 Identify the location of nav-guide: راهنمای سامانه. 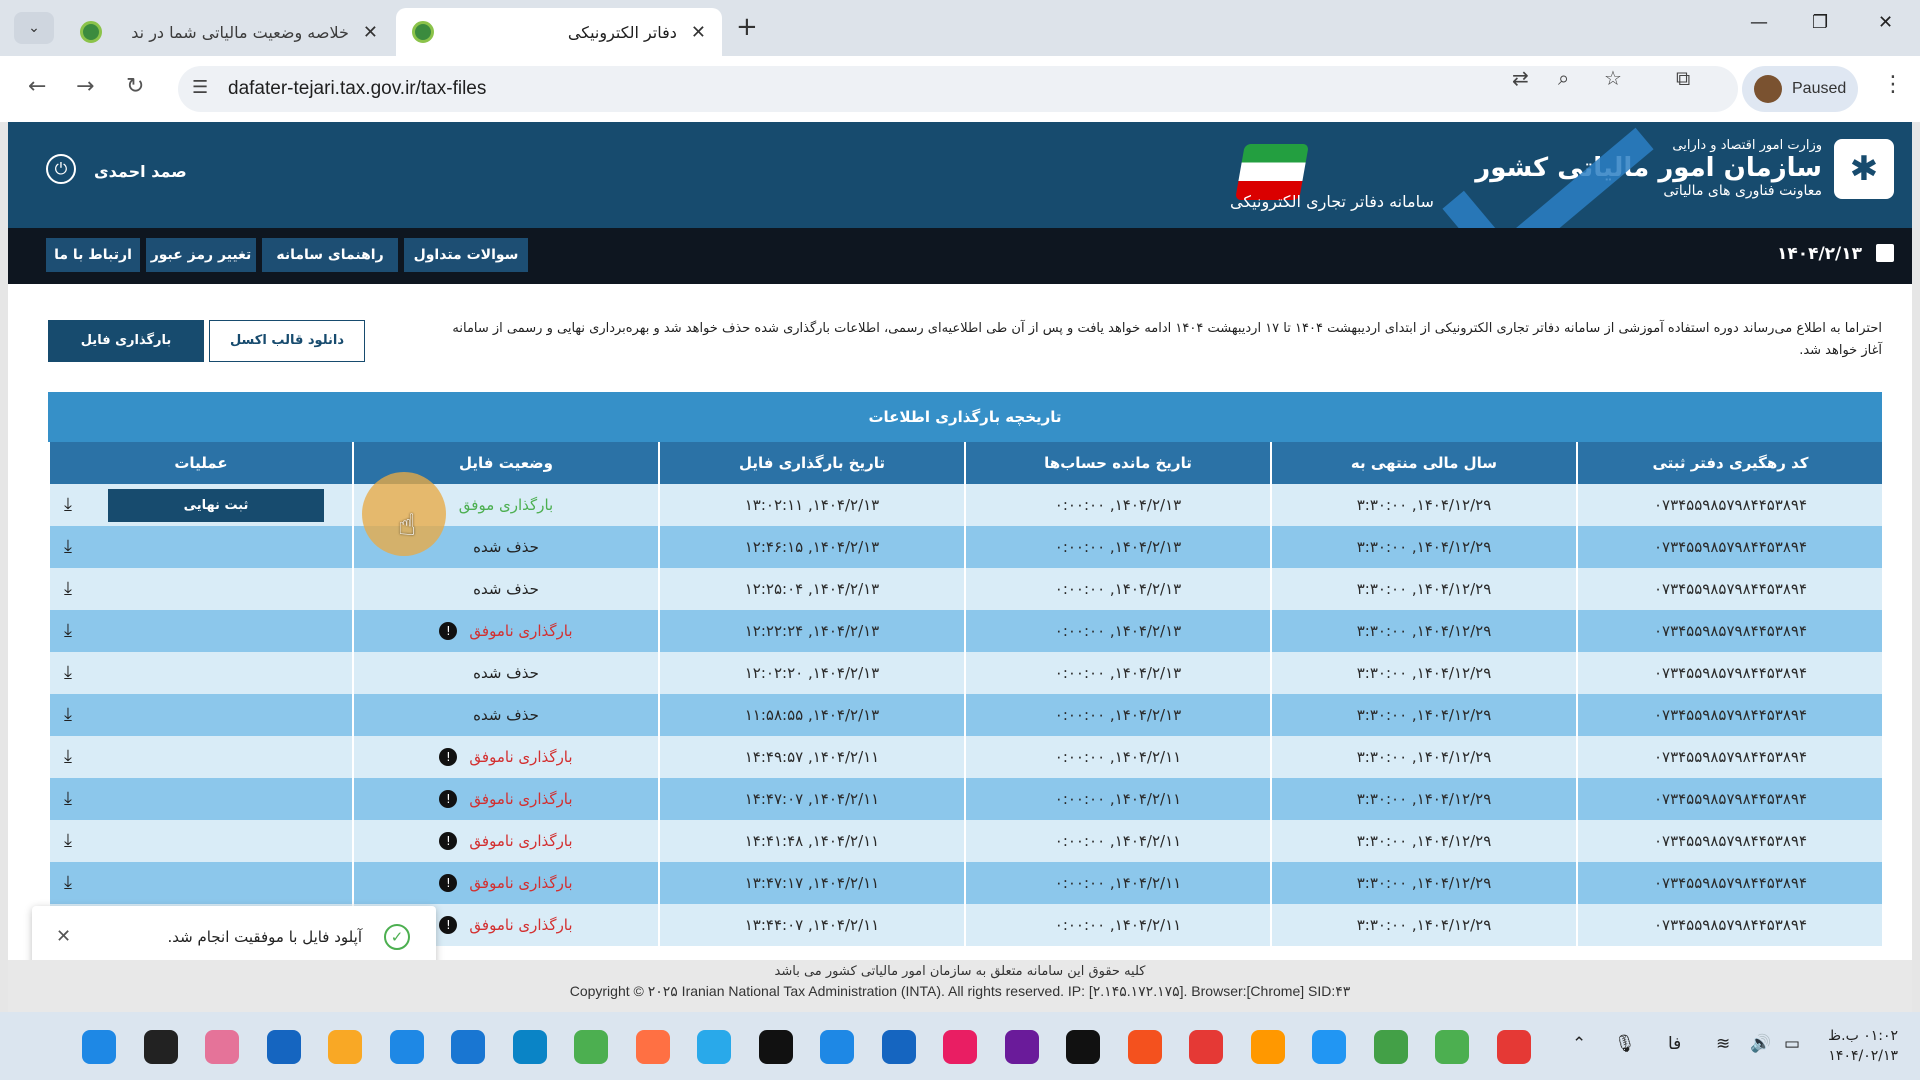
(330, 255).